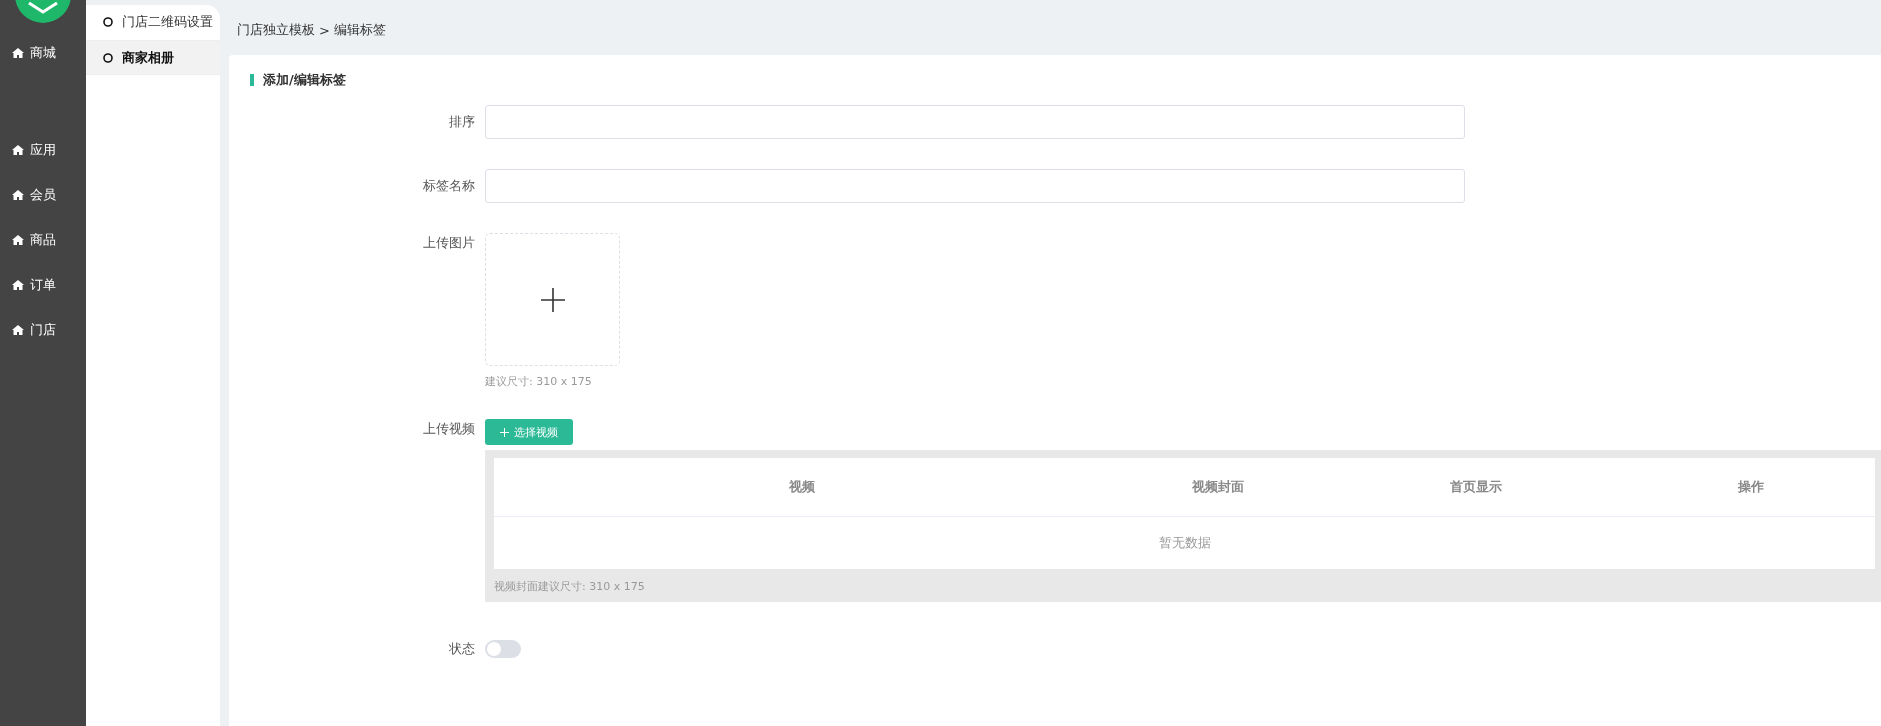 This screenshot has height=726, width=1881. I want to click on field-label: 上传视频, so click(448, 429).